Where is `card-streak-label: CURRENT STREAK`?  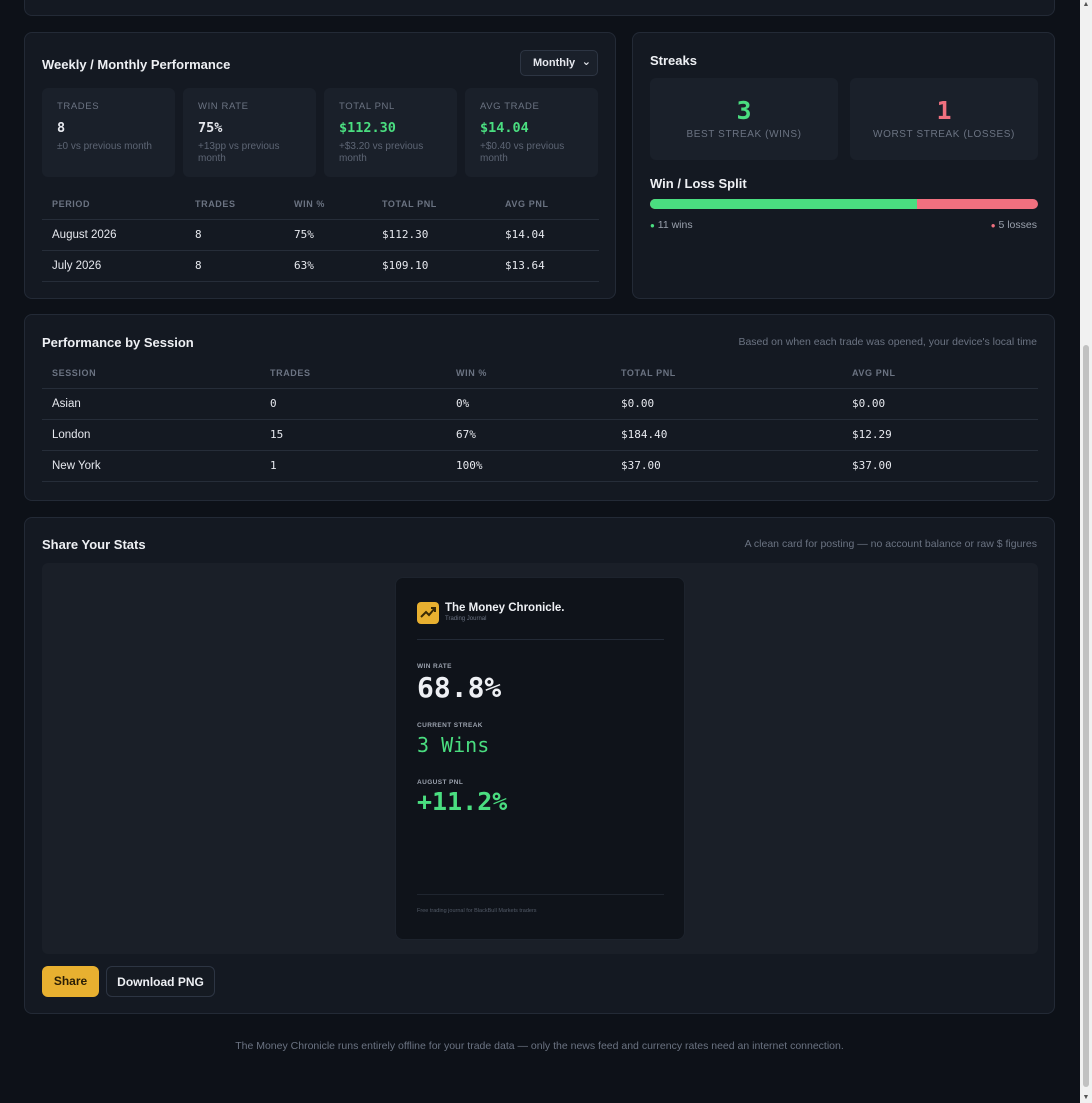 card-streak-label: CURRENT STREAK is located at coordinates (450, 725).